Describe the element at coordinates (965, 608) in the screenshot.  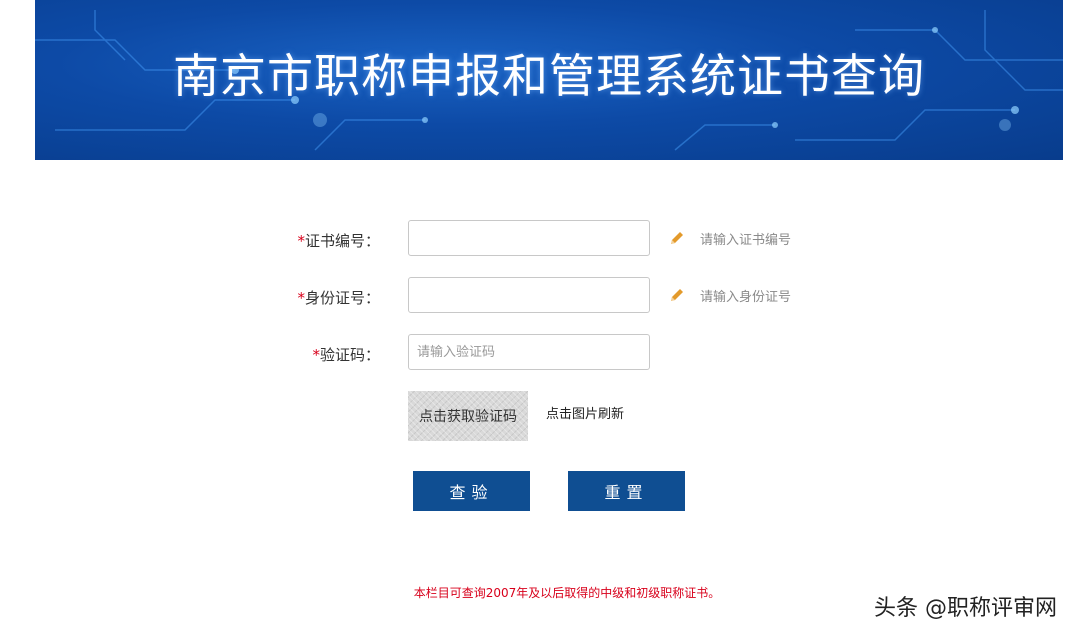
I see `watermark: 头条 @职称评审网` at that location.